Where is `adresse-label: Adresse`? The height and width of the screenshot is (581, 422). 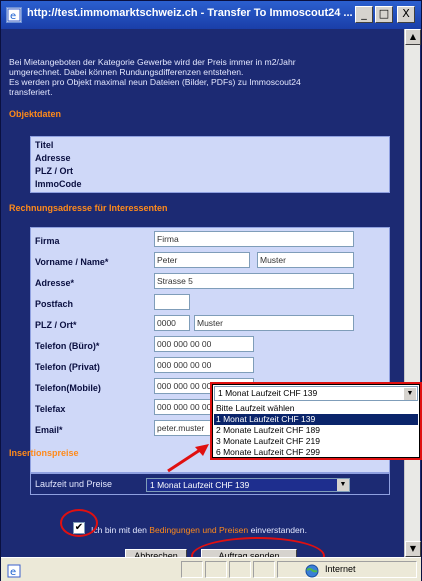 adresse-label: Adresse is located at coordinates (53, 158).